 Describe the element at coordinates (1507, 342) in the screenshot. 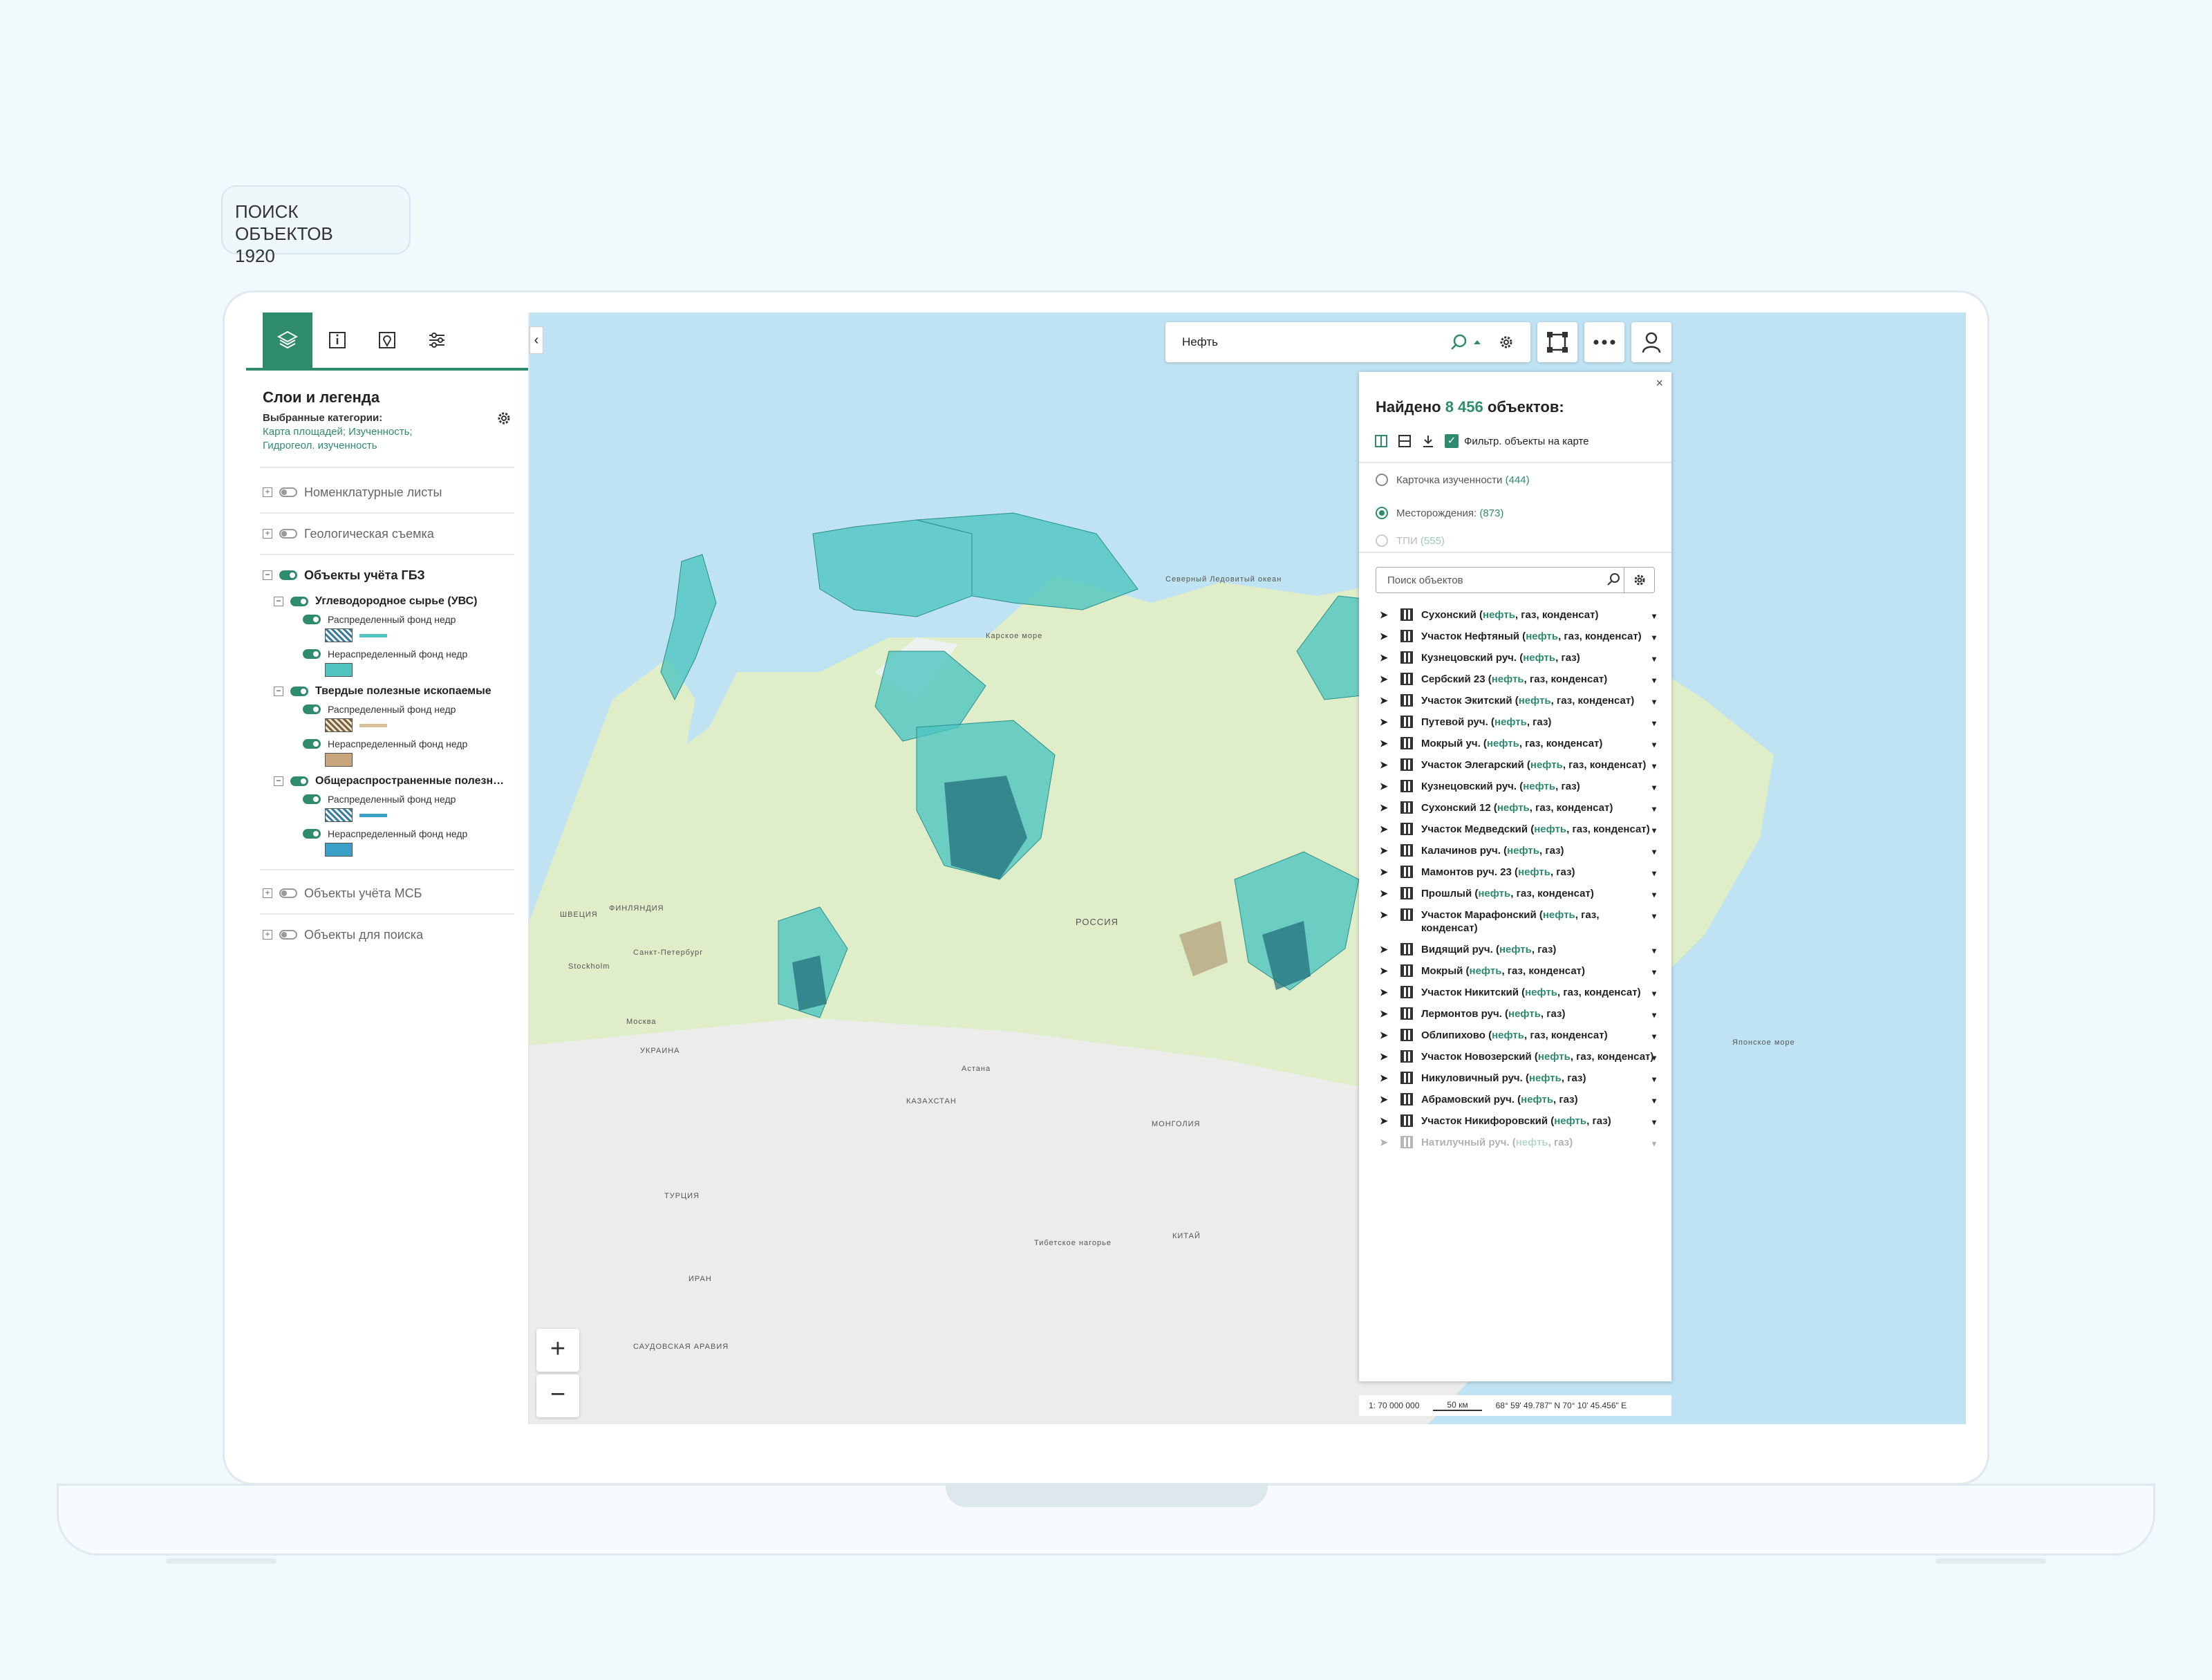

I see `gear-icon` at that location.